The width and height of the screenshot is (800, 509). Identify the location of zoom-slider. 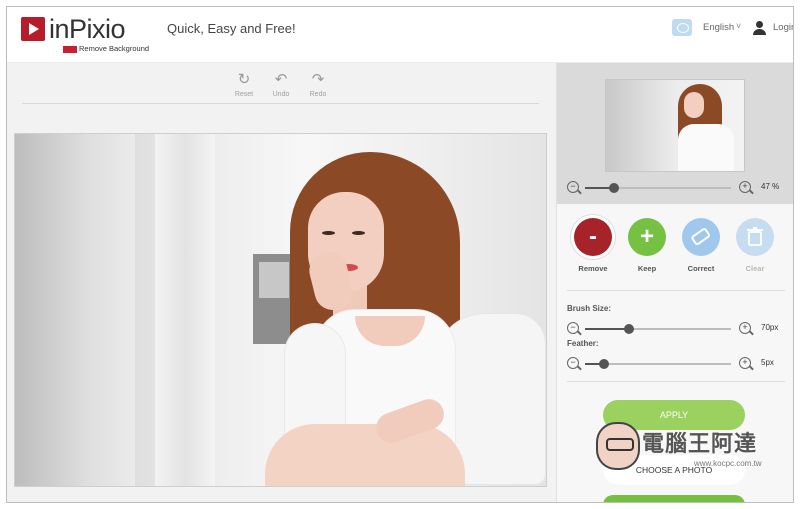
(658, 188).